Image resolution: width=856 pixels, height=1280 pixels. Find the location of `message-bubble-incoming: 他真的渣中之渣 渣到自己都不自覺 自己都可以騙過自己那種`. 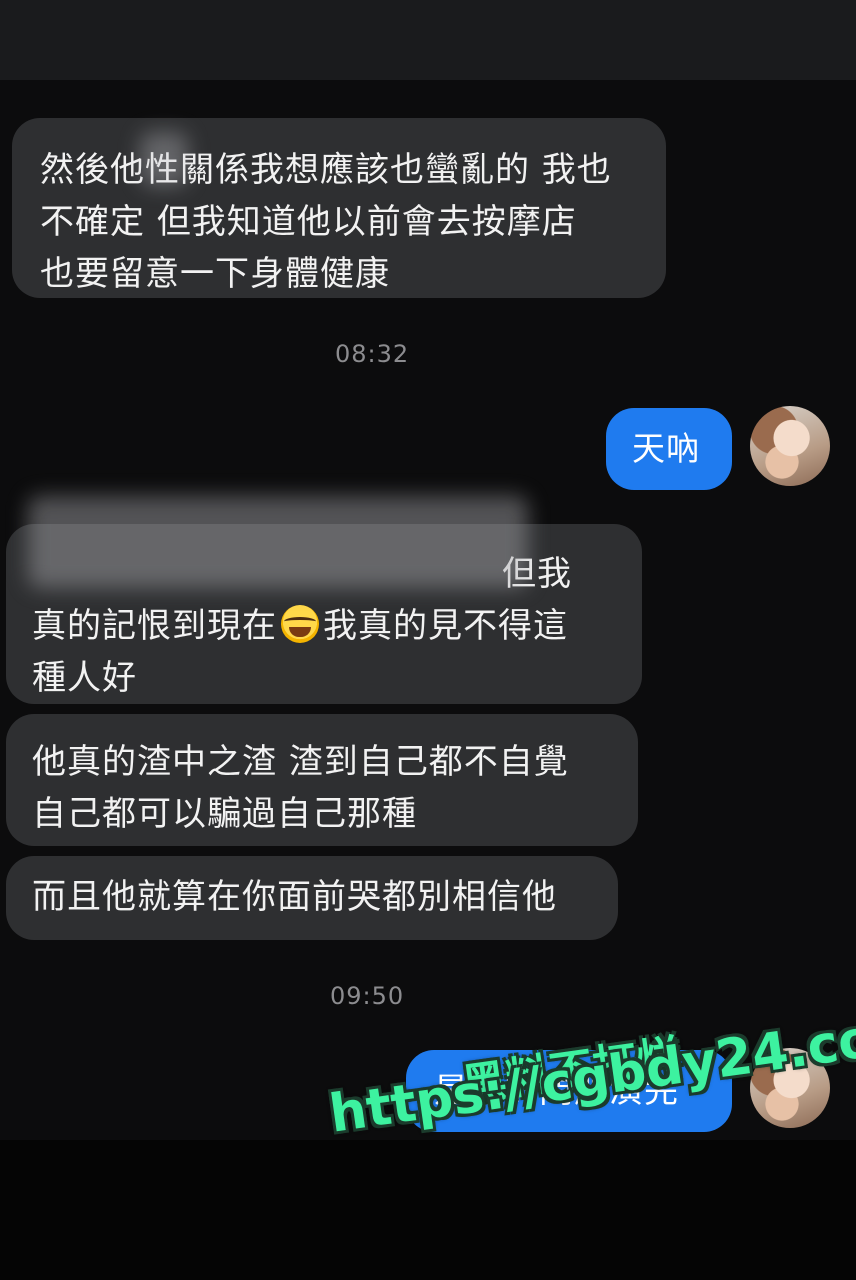

message-bubble-incoming: 他真的渣中之渣 渣到自己都不自覺 自己都可以騙過自己那種 is located at coordinates (322, 780).